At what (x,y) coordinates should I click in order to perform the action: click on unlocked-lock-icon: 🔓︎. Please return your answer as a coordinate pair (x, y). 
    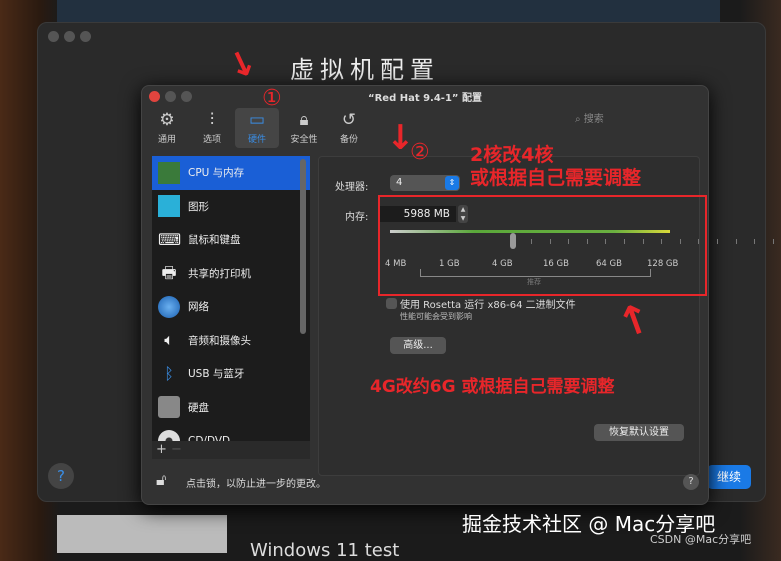
    Looking at the image, I should click on (161, 480).